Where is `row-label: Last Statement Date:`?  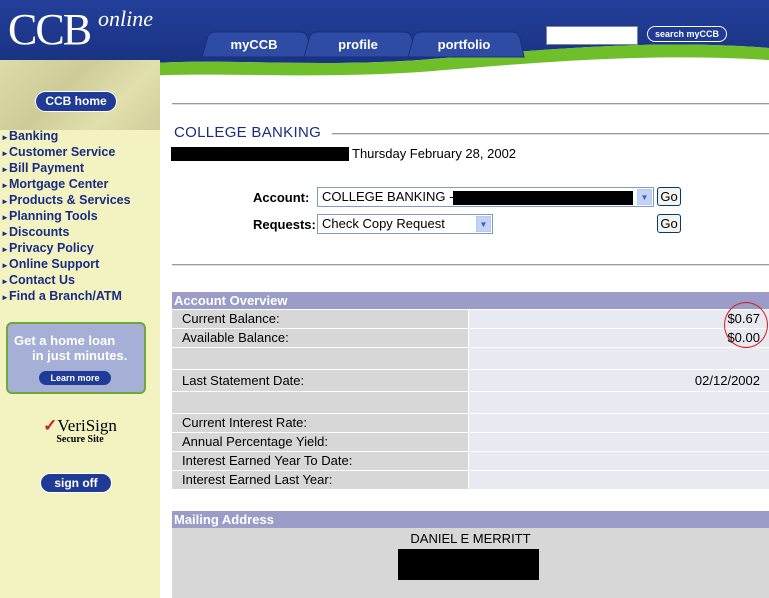
row-label: Last Statement Date: is located at coordinates (320, 380).